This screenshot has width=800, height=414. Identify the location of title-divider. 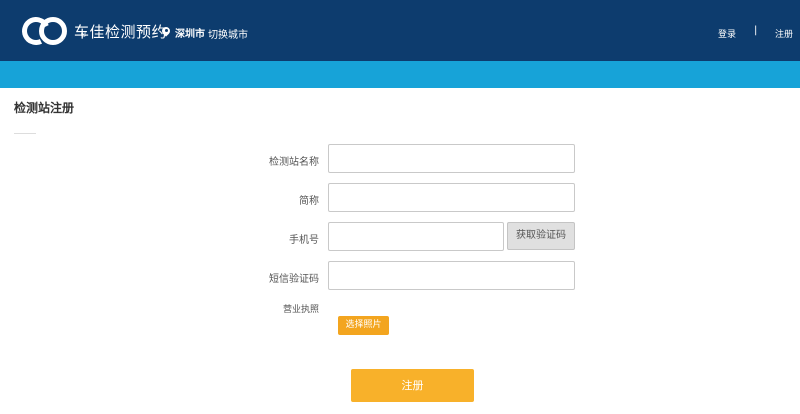
(25, 133).